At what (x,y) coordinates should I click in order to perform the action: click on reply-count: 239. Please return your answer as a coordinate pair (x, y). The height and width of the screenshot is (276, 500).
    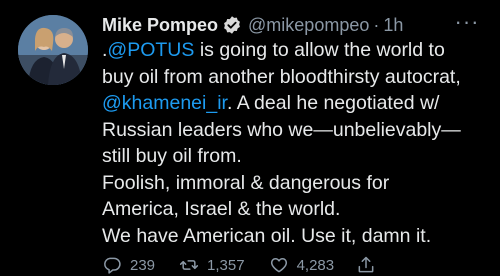
    Looking at the image, I should click on (143, 265).